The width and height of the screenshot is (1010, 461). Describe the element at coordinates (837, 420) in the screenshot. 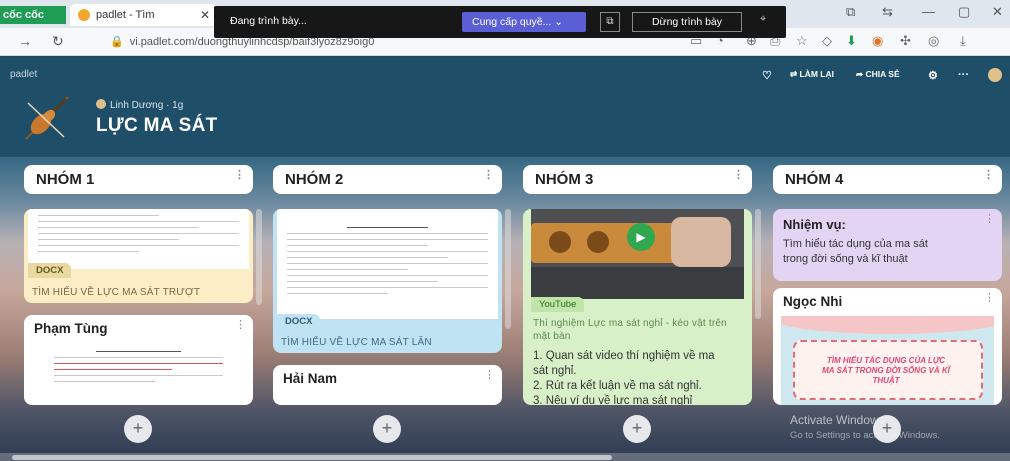

I see `activate-windows-watermark: Activate Windows` at that location.